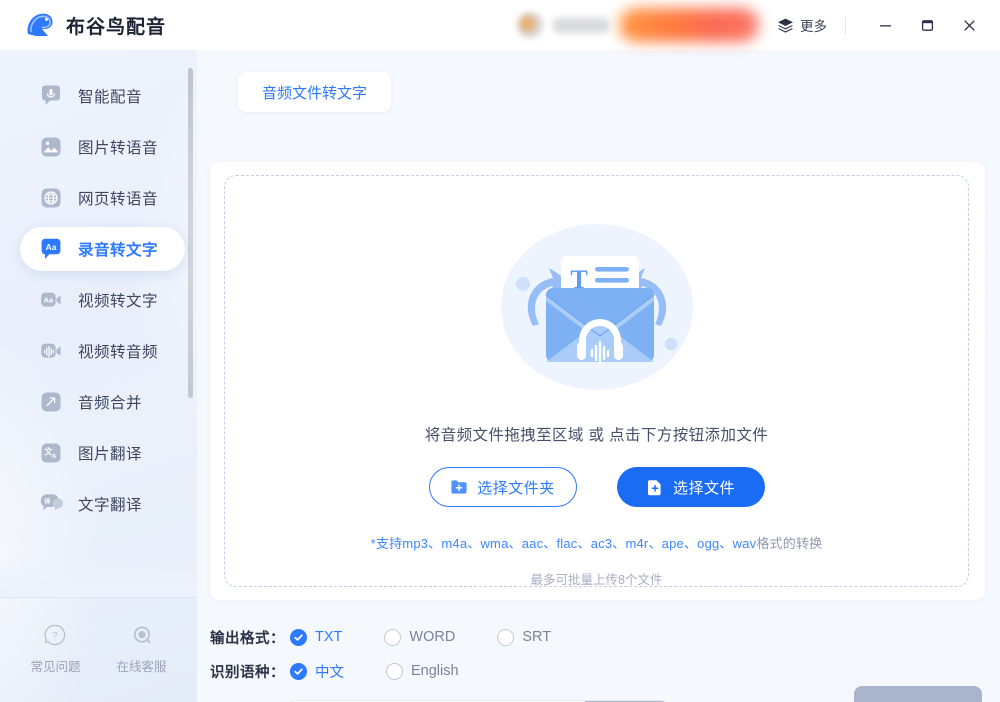  I want to click on sidebar-item-webpage-to-speech: 网页转语音, so click(102, 198).